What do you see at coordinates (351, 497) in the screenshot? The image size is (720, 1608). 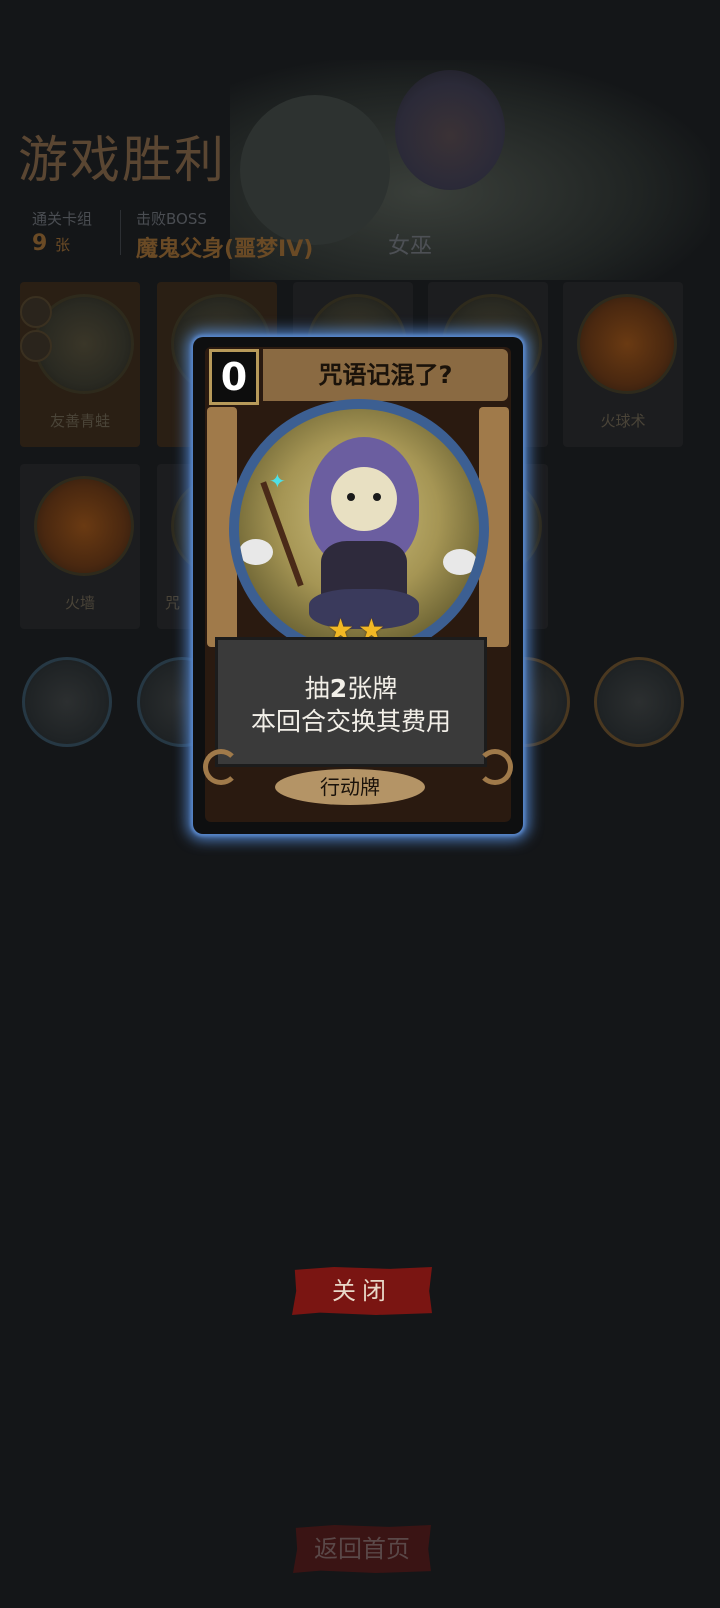 I see `cat-eye-left` at bounding box center [351, 497].